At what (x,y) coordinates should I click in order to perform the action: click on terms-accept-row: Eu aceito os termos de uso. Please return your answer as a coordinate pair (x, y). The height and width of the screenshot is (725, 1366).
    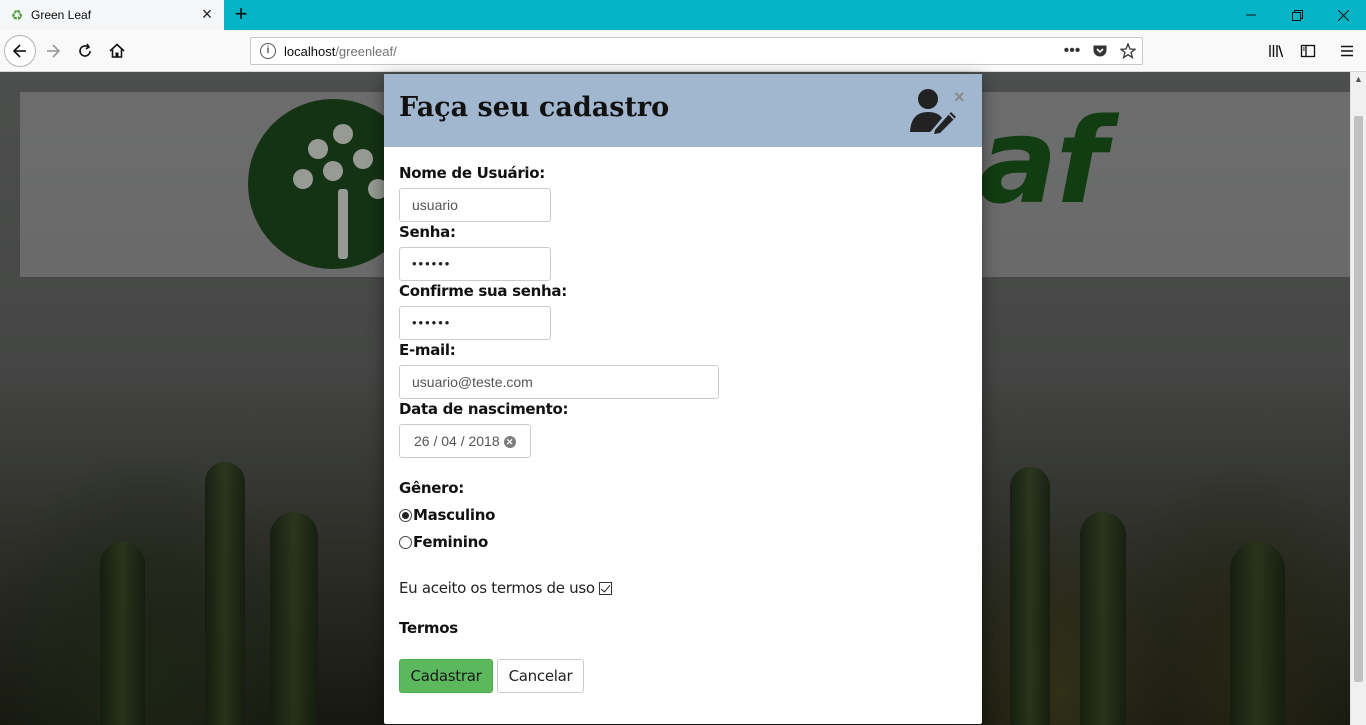
    Looking at the image, I should click on (505, 588).